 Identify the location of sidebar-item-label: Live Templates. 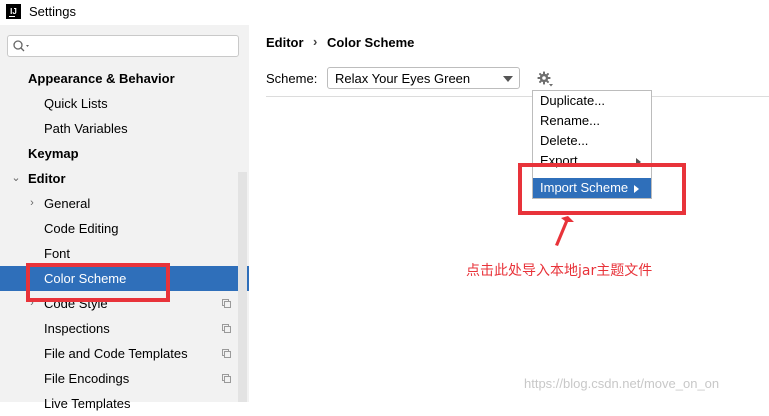
(87, 403).